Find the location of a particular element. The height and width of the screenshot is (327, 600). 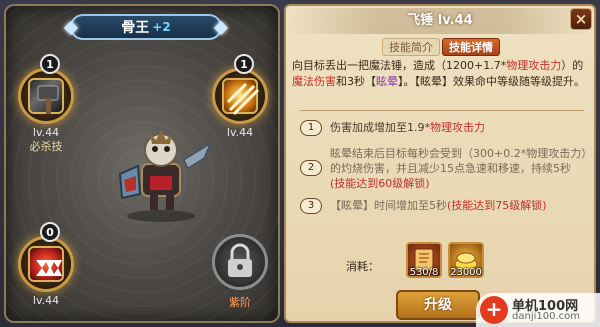

desc-phys-attack: 物理攻击力 is located at coordinates (534, 65).